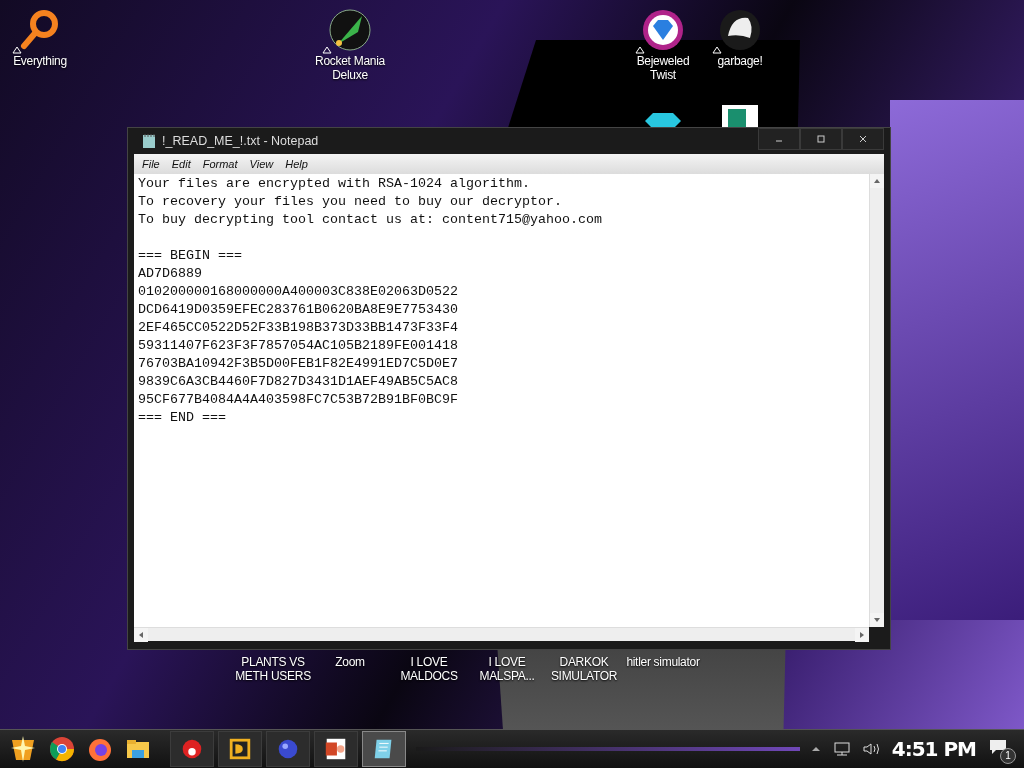 Image resolution: width=1024 pixels, height=768 pixels. What do you see at coordinates (149, 141) in the screenshot?
I see `notepad-icon` at bounding box center [149, 141].